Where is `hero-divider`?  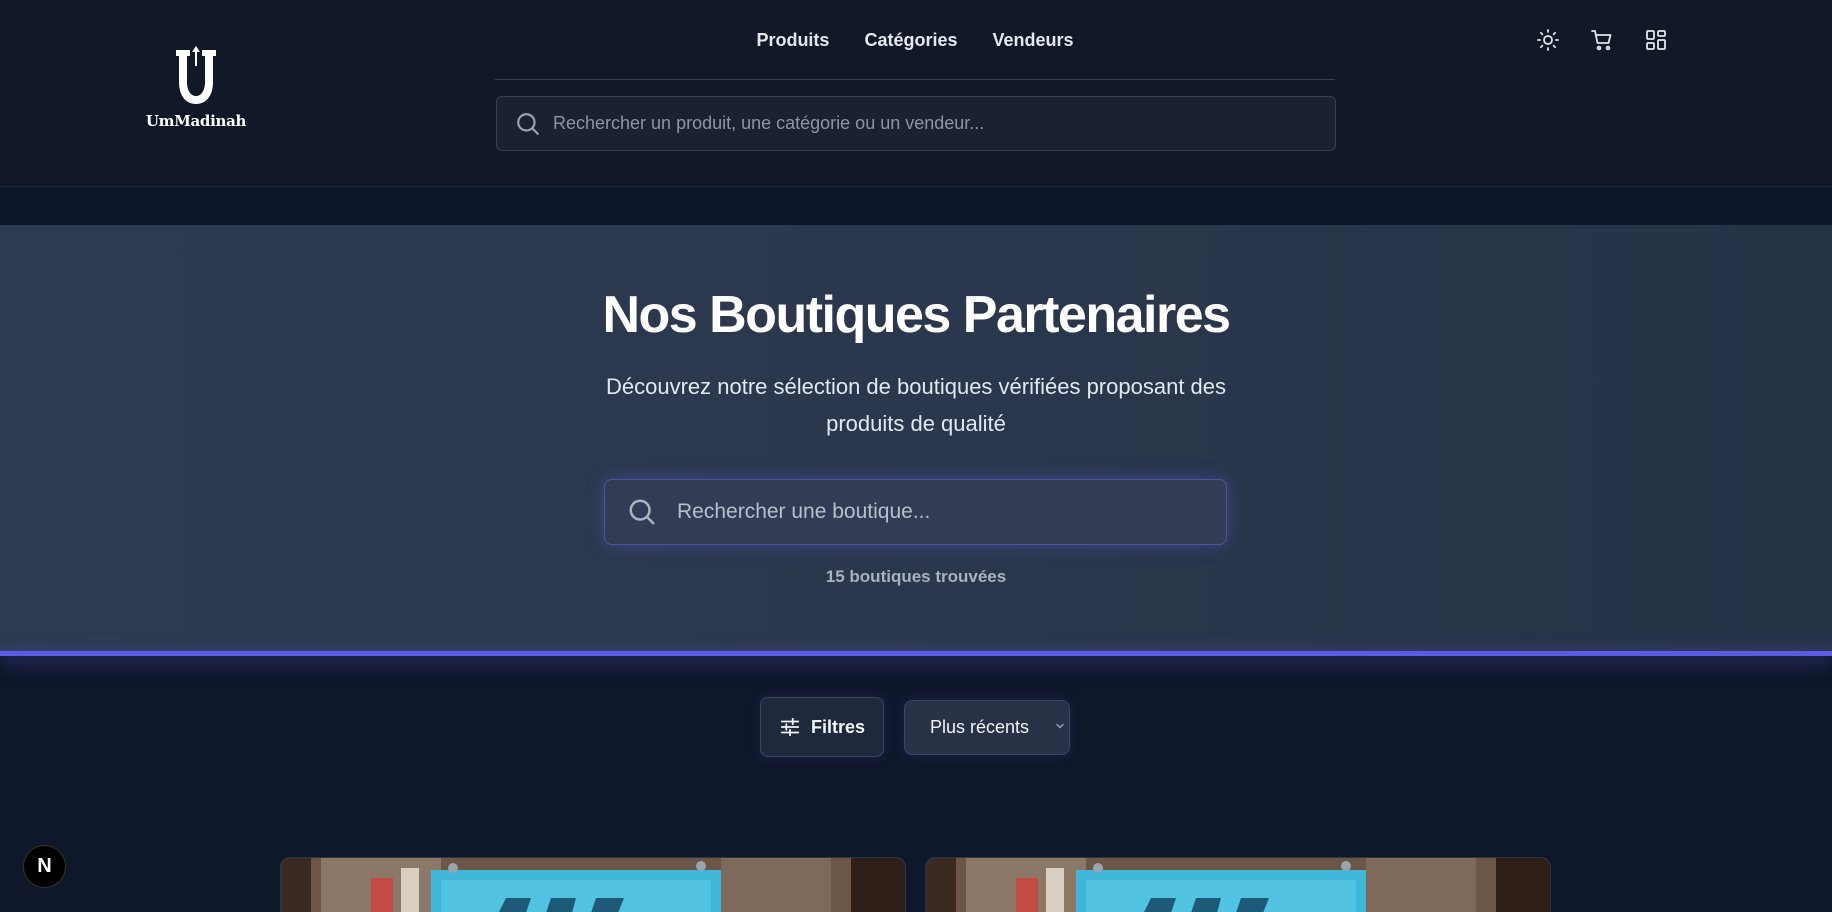
hero-divider is located at coordinates (916, 653).